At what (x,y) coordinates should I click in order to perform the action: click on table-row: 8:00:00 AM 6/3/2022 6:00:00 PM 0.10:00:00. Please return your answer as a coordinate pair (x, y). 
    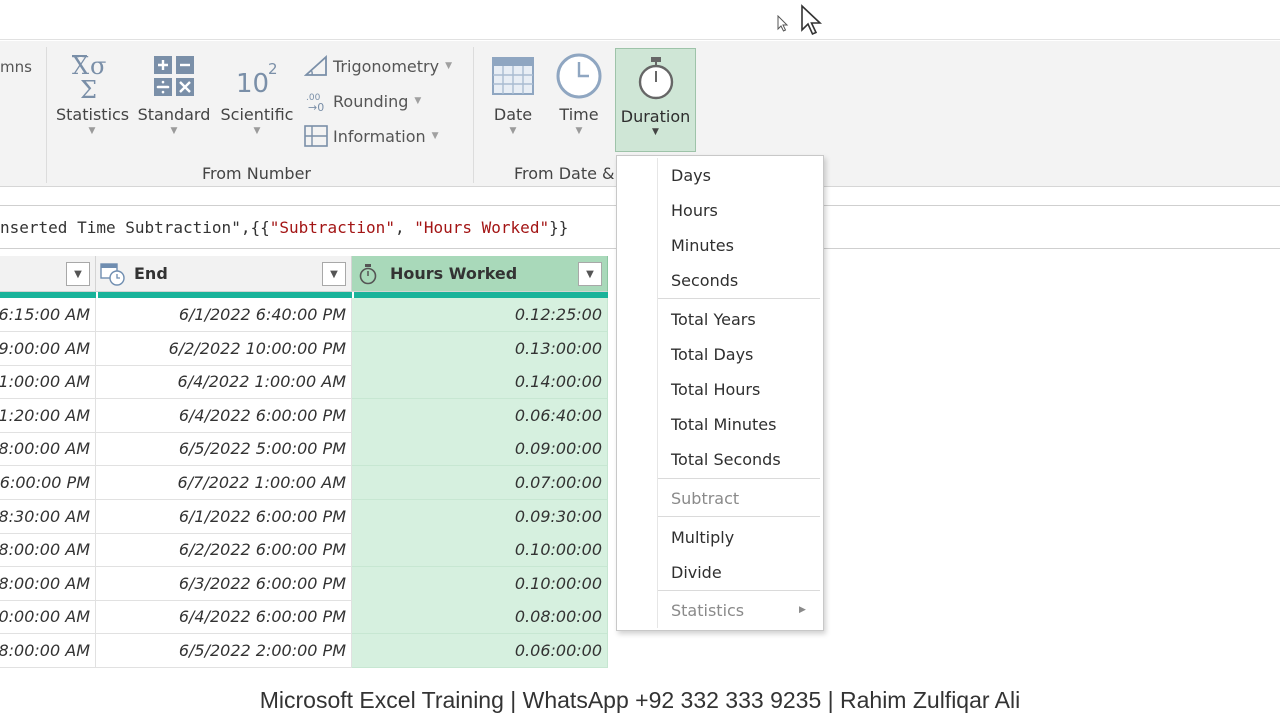
    Looking at the image, I should click on (304, 583).